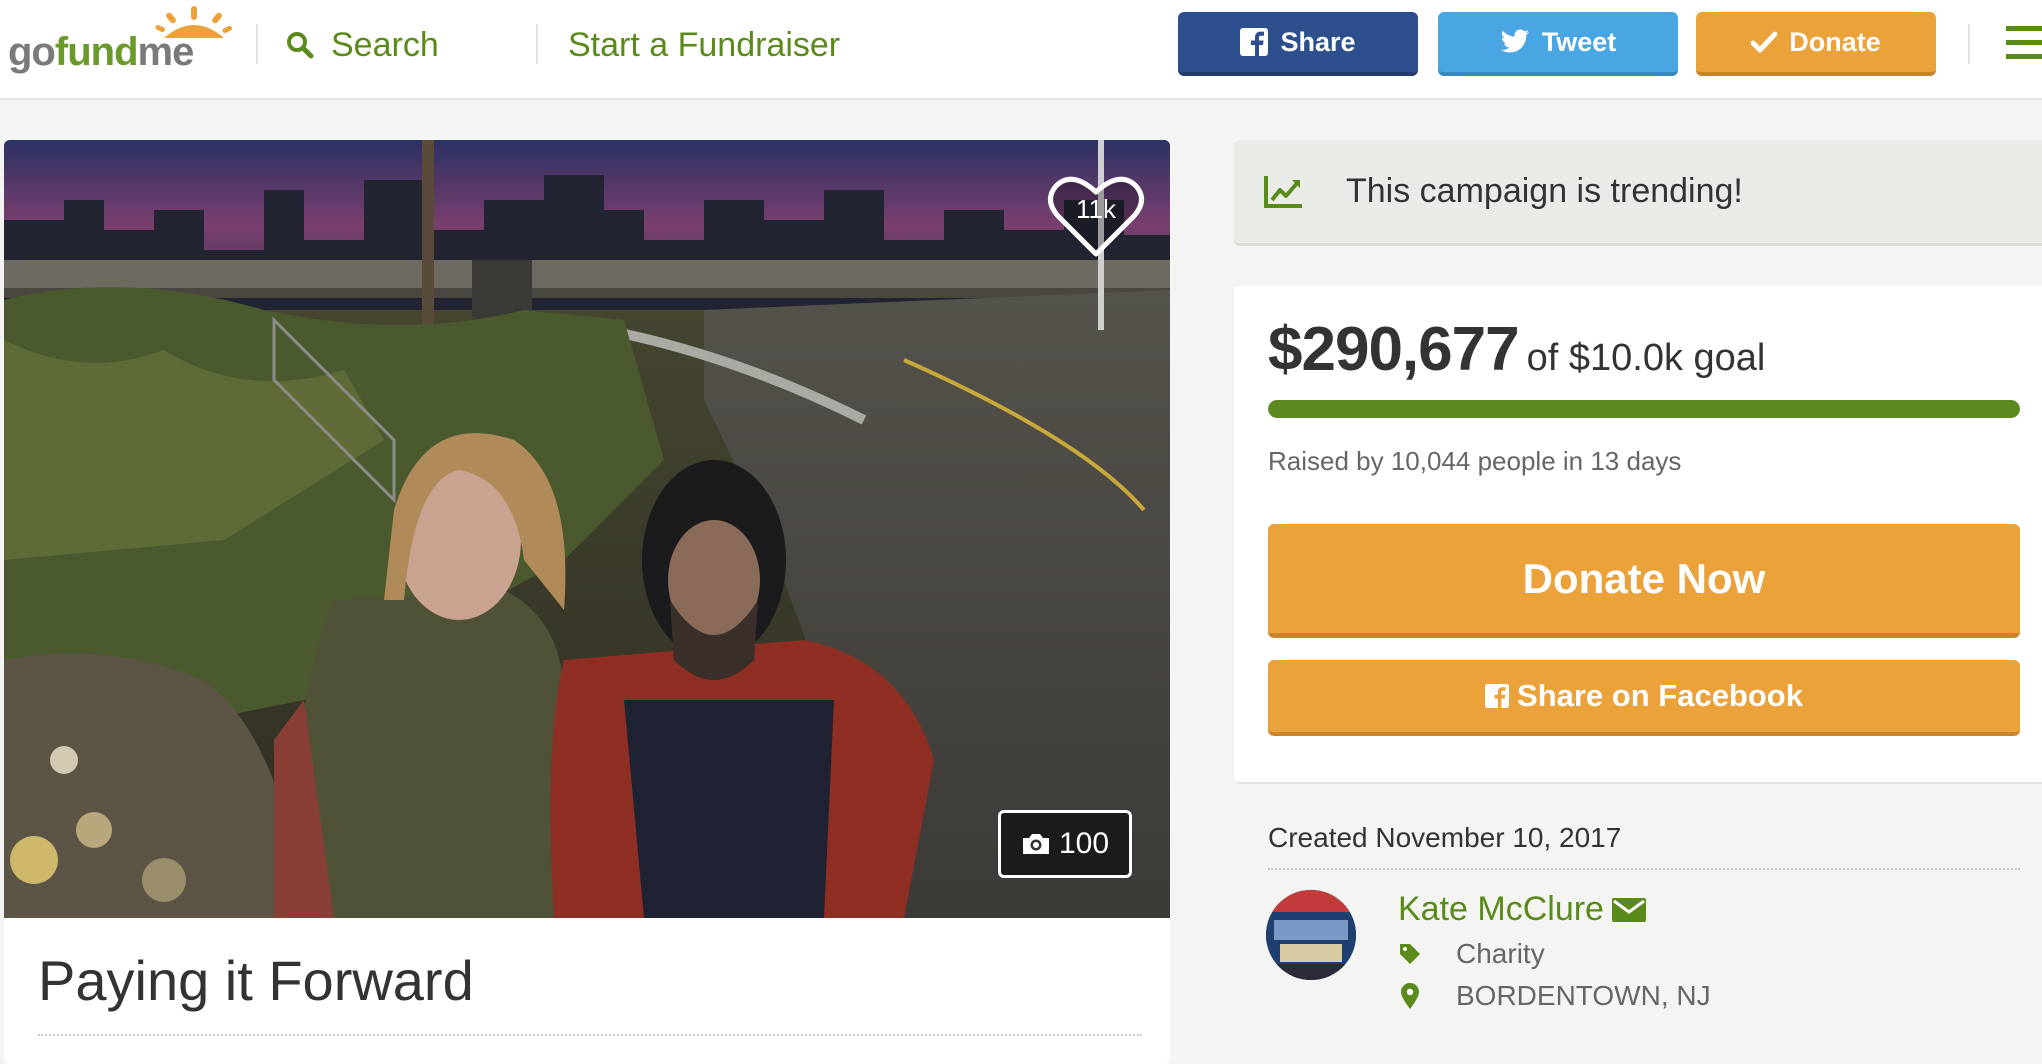  What do you see at coordinates (1644, 869) in the screenshot?
I see `created-divider` at bounding box center [1644, 869].